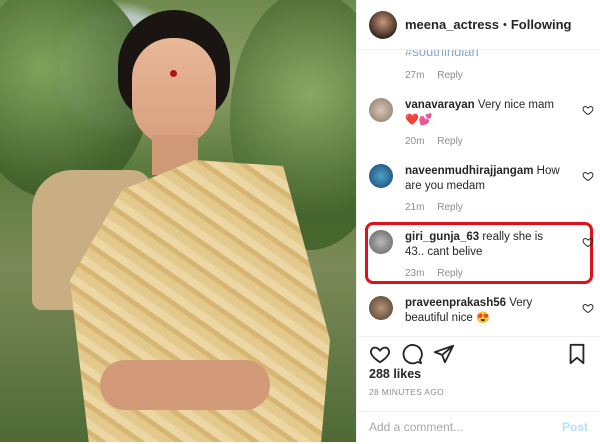 This screenshot has height=444, width=600. Describe the element at coordinates (415, 273) in the screenshot. I see `comment-time: 23m` at that location.